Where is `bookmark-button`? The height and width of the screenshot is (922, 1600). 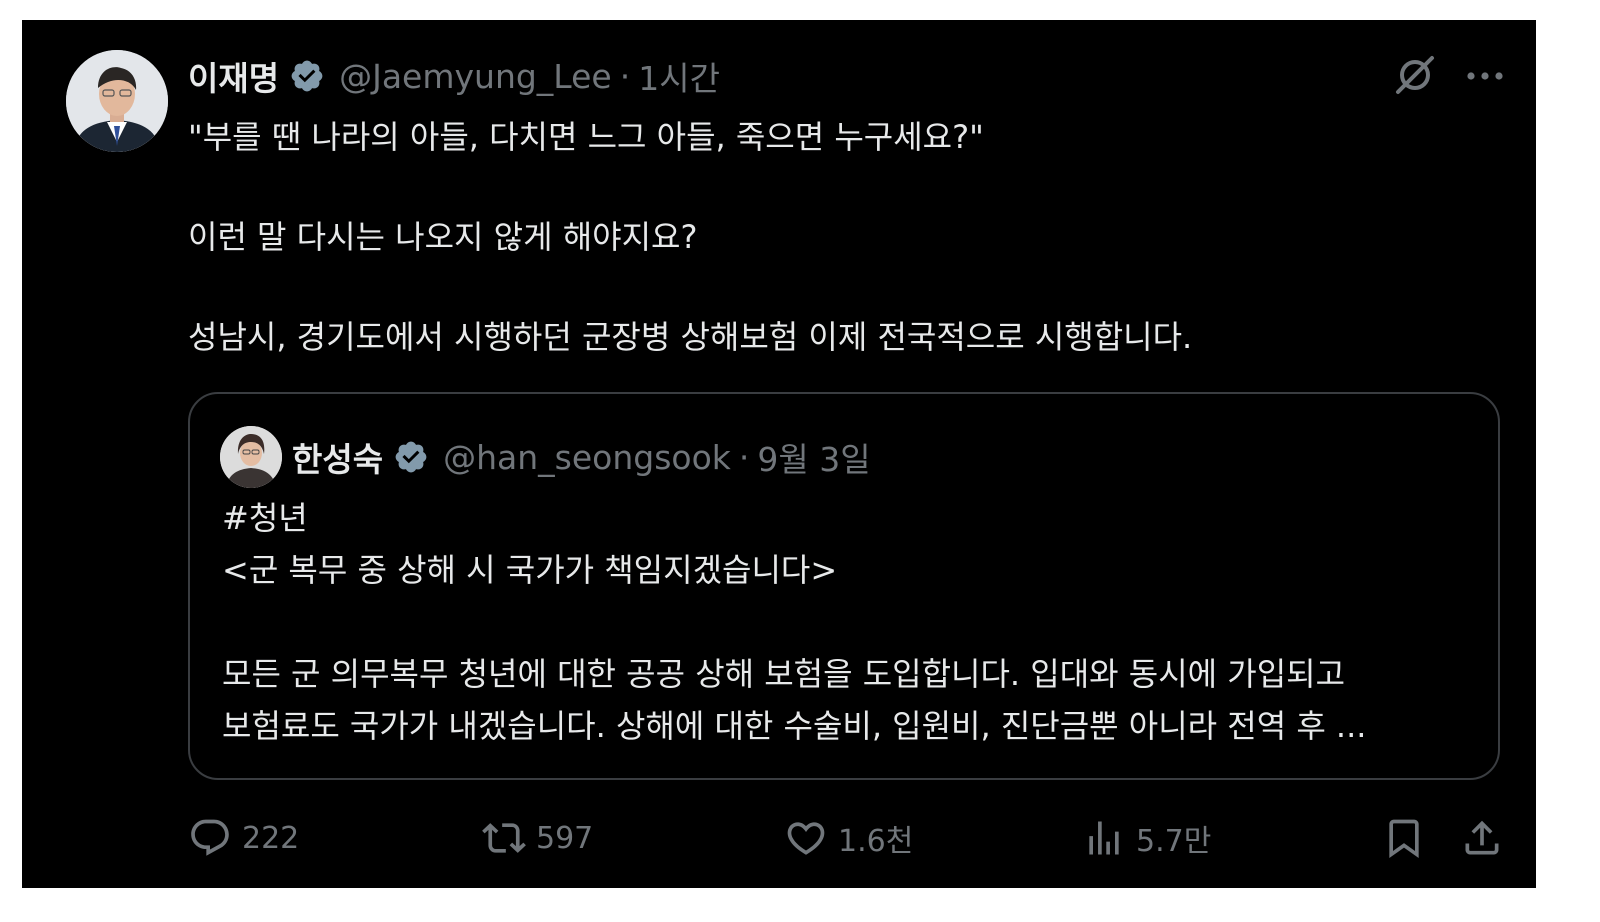 bookmark-button is located at coordinates (1404, 838).